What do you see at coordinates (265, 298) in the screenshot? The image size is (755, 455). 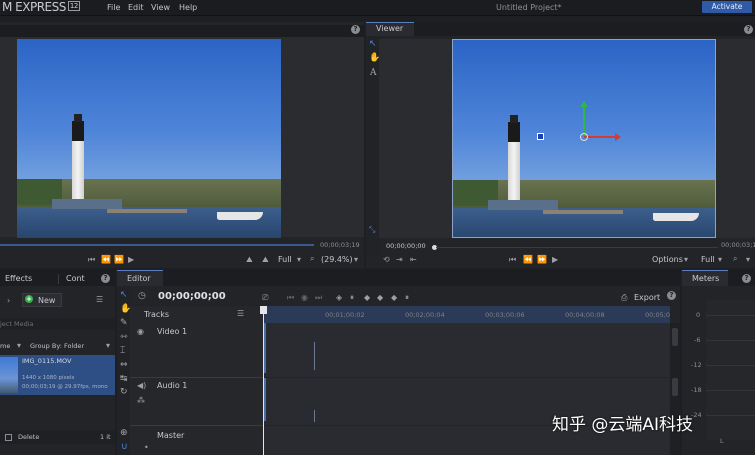 I see `render-icon: ⎚` at bounding box center [265, 298].